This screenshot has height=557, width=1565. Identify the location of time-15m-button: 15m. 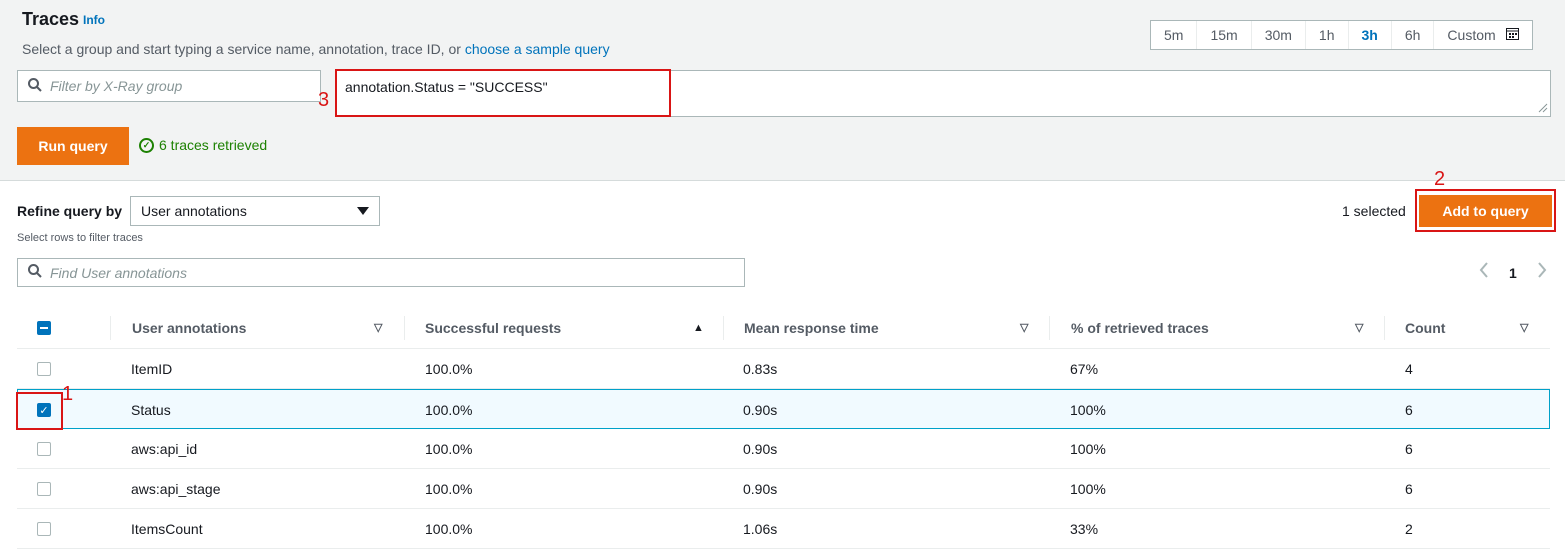
(1223, 35).